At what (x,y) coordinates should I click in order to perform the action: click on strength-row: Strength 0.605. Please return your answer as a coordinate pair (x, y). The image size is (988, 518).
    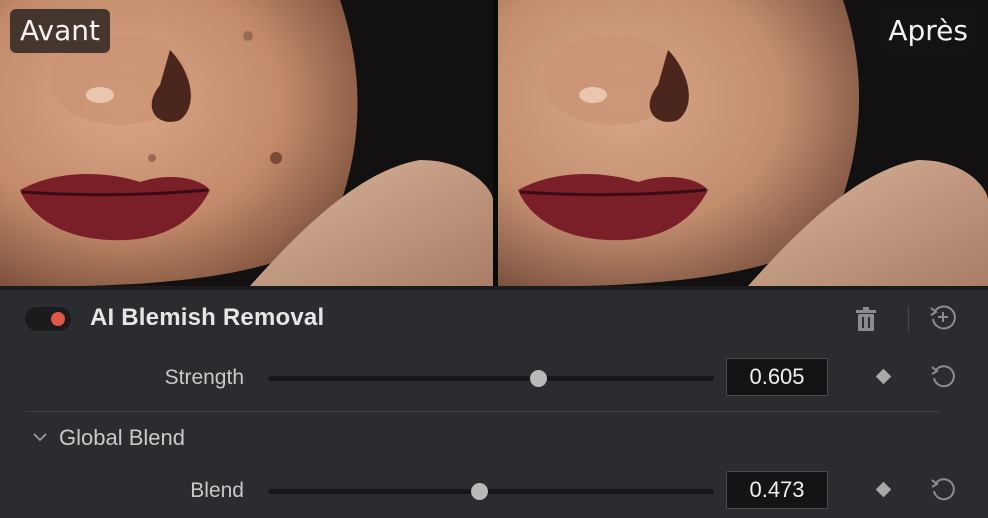
    Looking at the image, I should click on (494, 378).